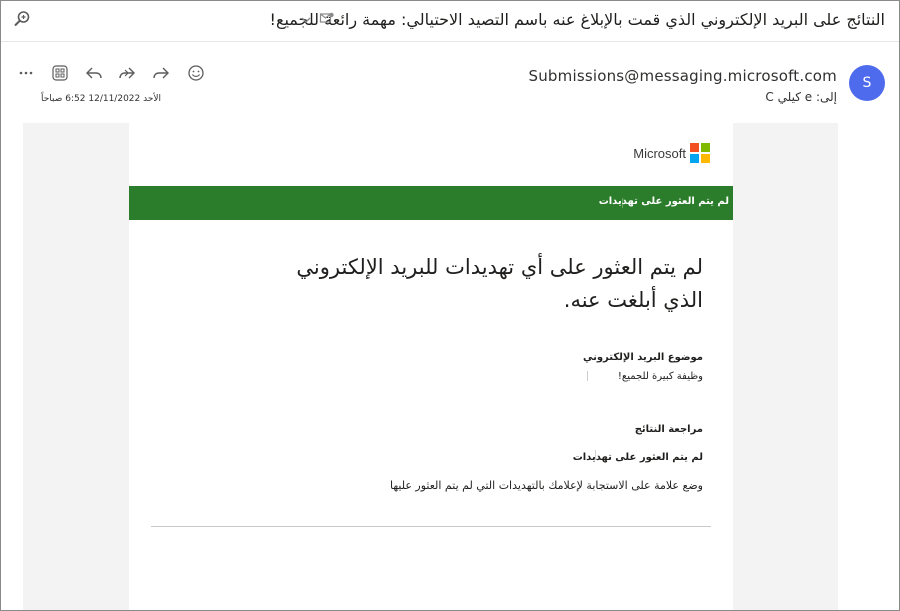 The width and height of the screenshot is (900, 611). I want to click on recipient-label: إلى:, so click(826, 97).